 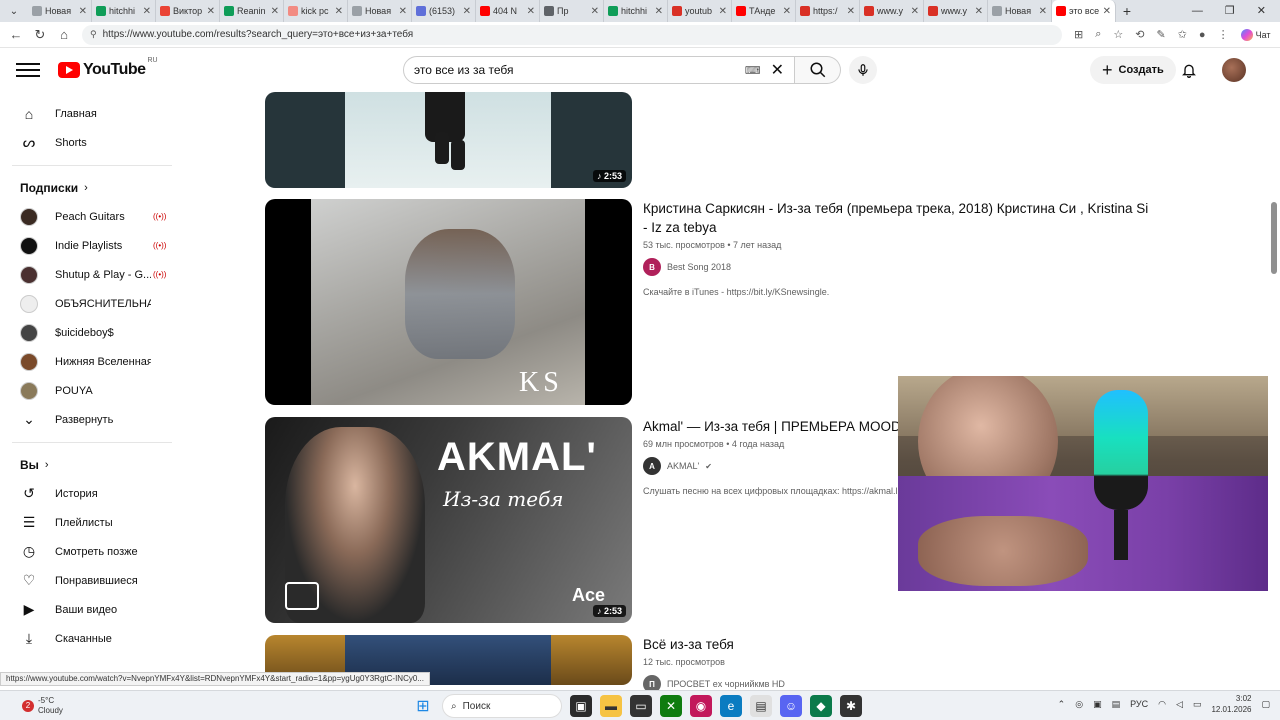 I want to click on search-input: это все из за тебя ⌨ ✕, so click(x=599, y=70).